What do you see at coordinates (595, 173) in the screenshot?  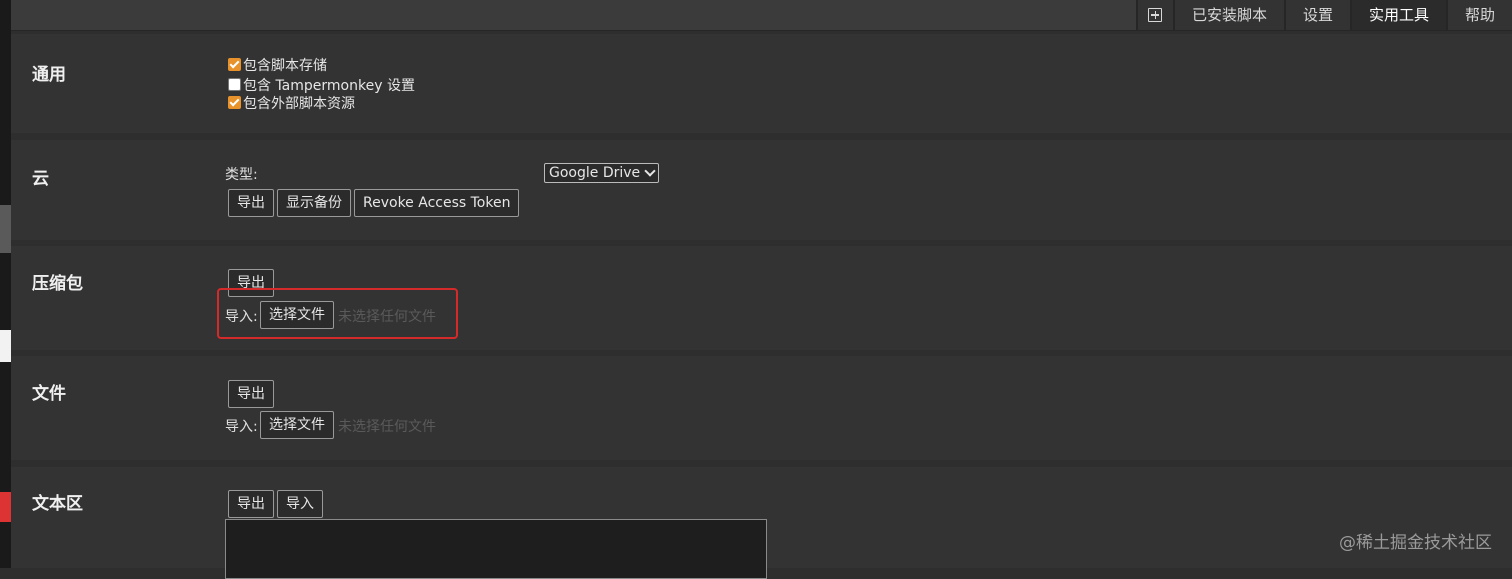 I see `select-value: Google Drive` at bounding box center [595, 173].